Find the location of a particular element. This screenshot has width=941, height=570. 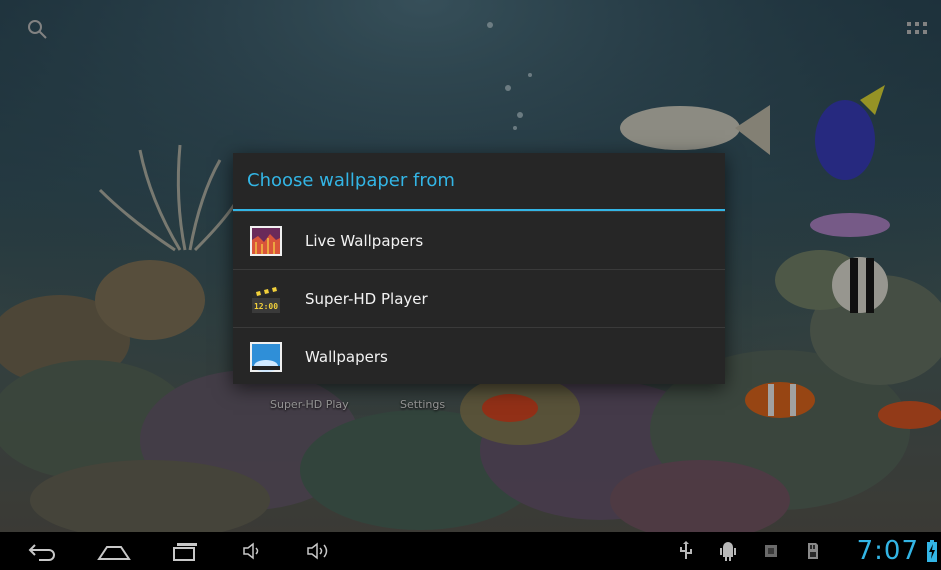

dialog-title: Choose wallpaper from is located at coordinates (351, 180).